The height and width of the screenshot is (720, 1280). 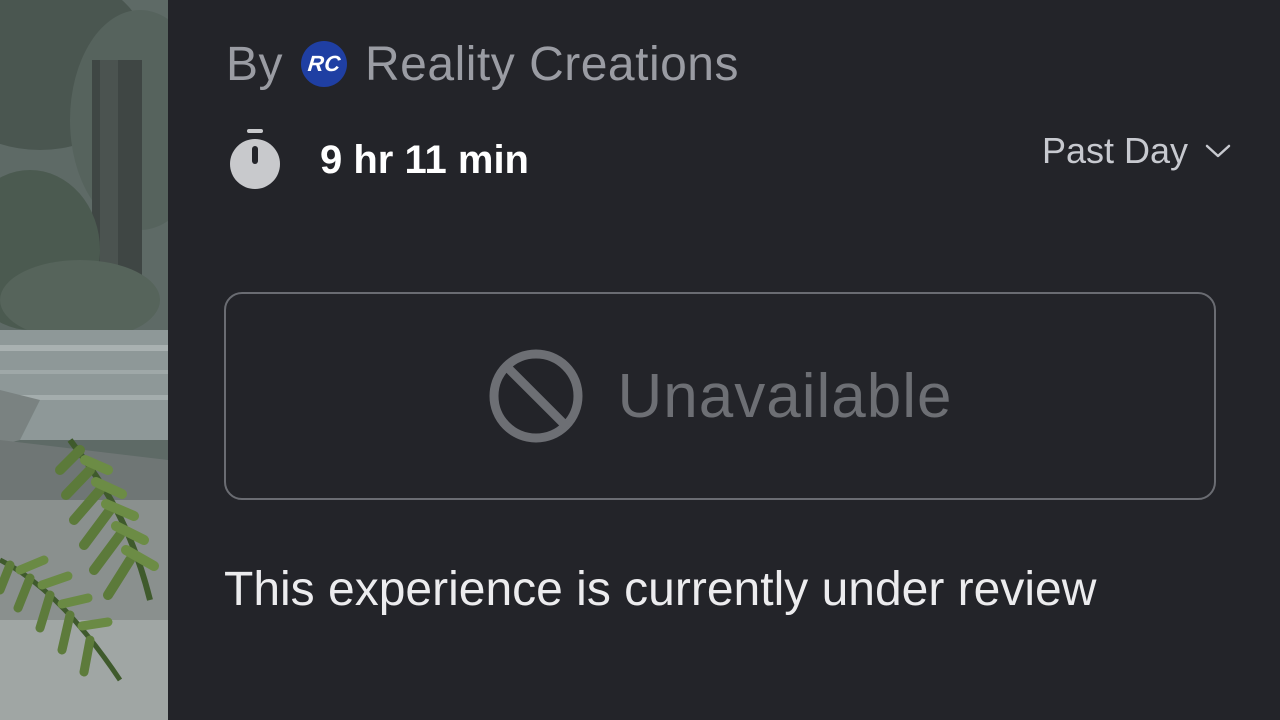 I want to click on creator-name: Reality Creations, so click(x=552, y=64).